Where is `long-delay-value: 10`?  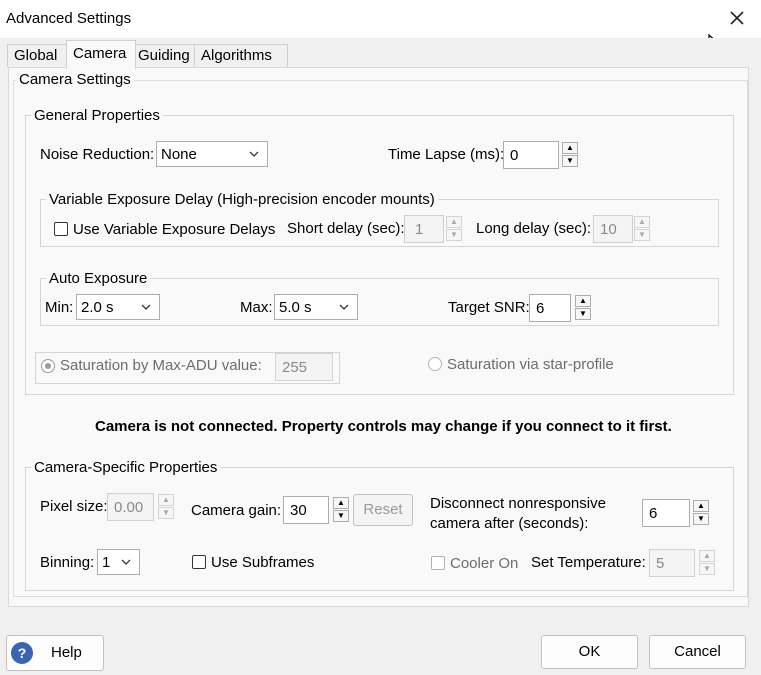
long-delay-value: 10 is located at coordinates (608, 229).